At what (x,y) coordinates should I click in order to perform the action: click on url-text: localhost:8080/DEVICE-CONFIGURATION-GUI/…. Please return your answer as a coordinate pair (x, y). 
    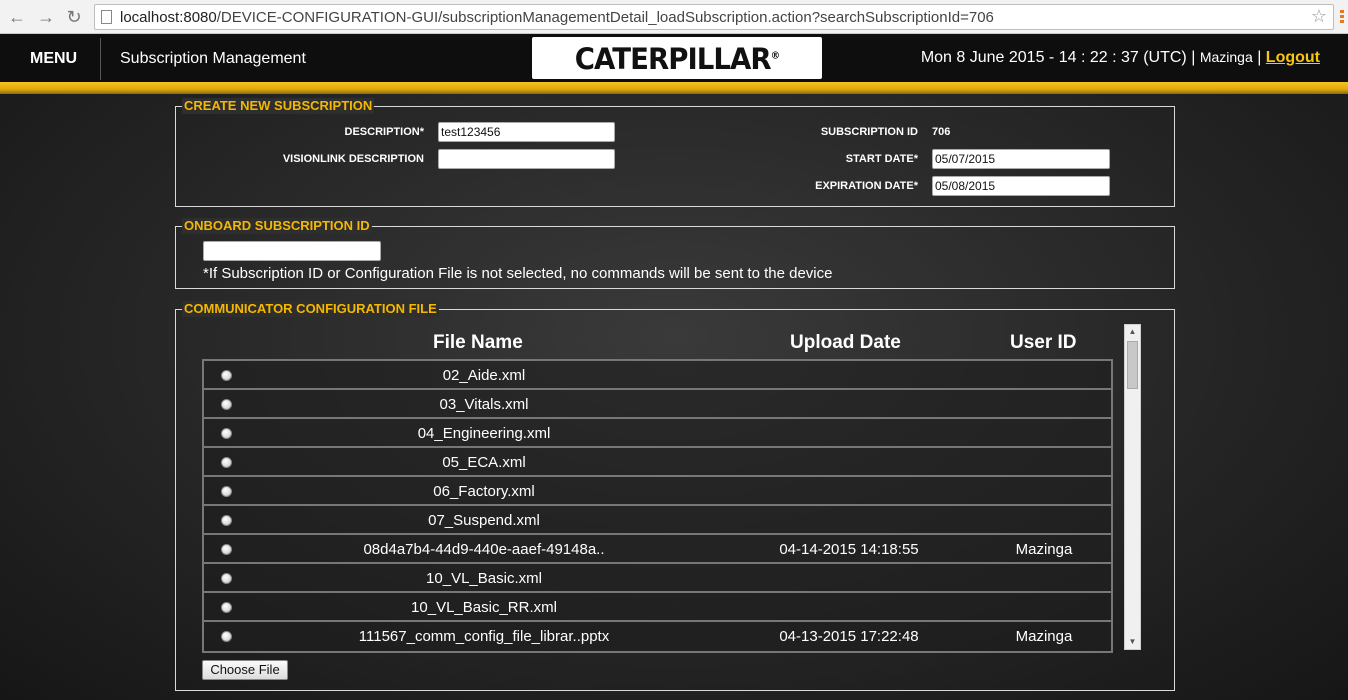
    Looking at the image, I should click on (557, 17).